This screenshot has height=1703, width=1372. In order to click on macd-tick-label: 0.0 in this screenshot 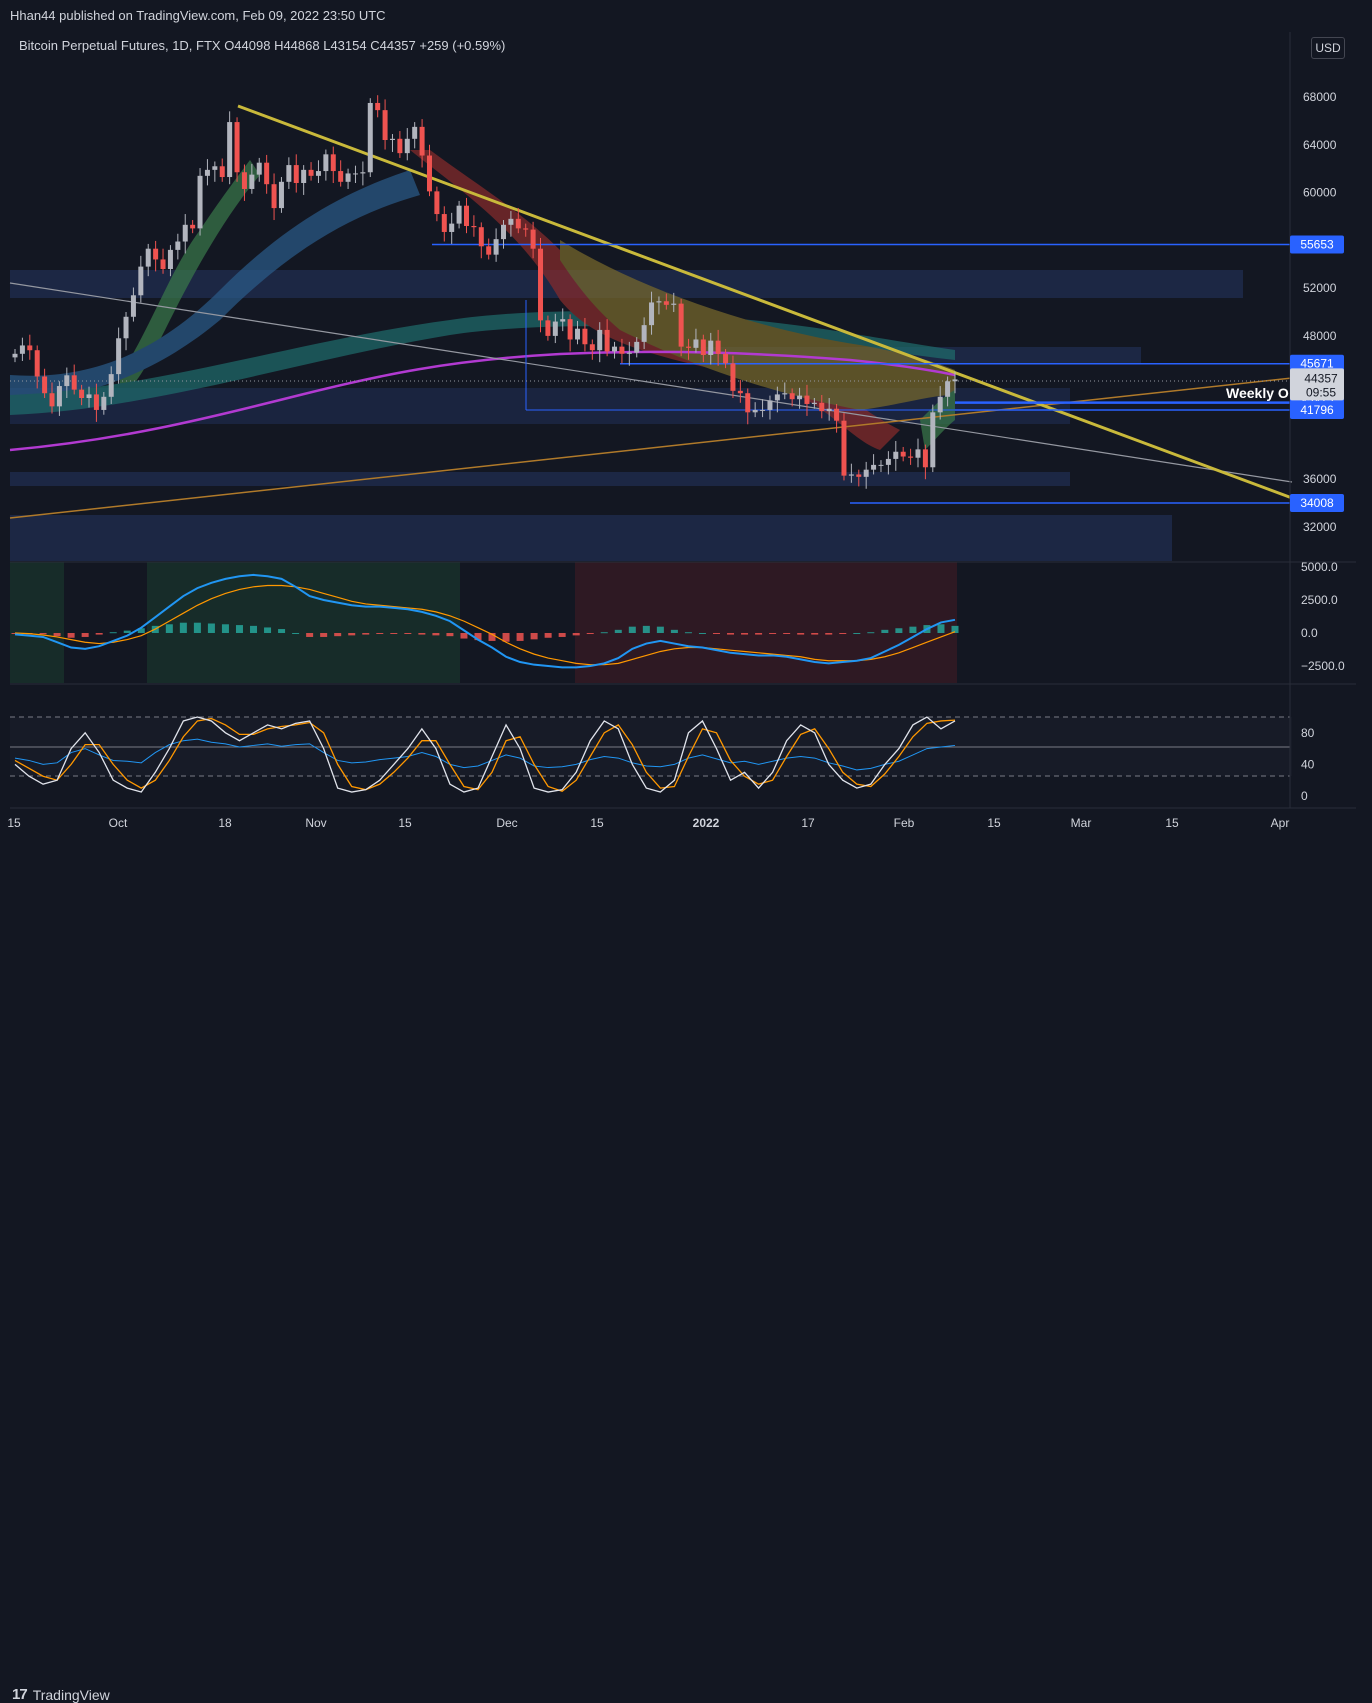, I will do `click(1309, 633)`.